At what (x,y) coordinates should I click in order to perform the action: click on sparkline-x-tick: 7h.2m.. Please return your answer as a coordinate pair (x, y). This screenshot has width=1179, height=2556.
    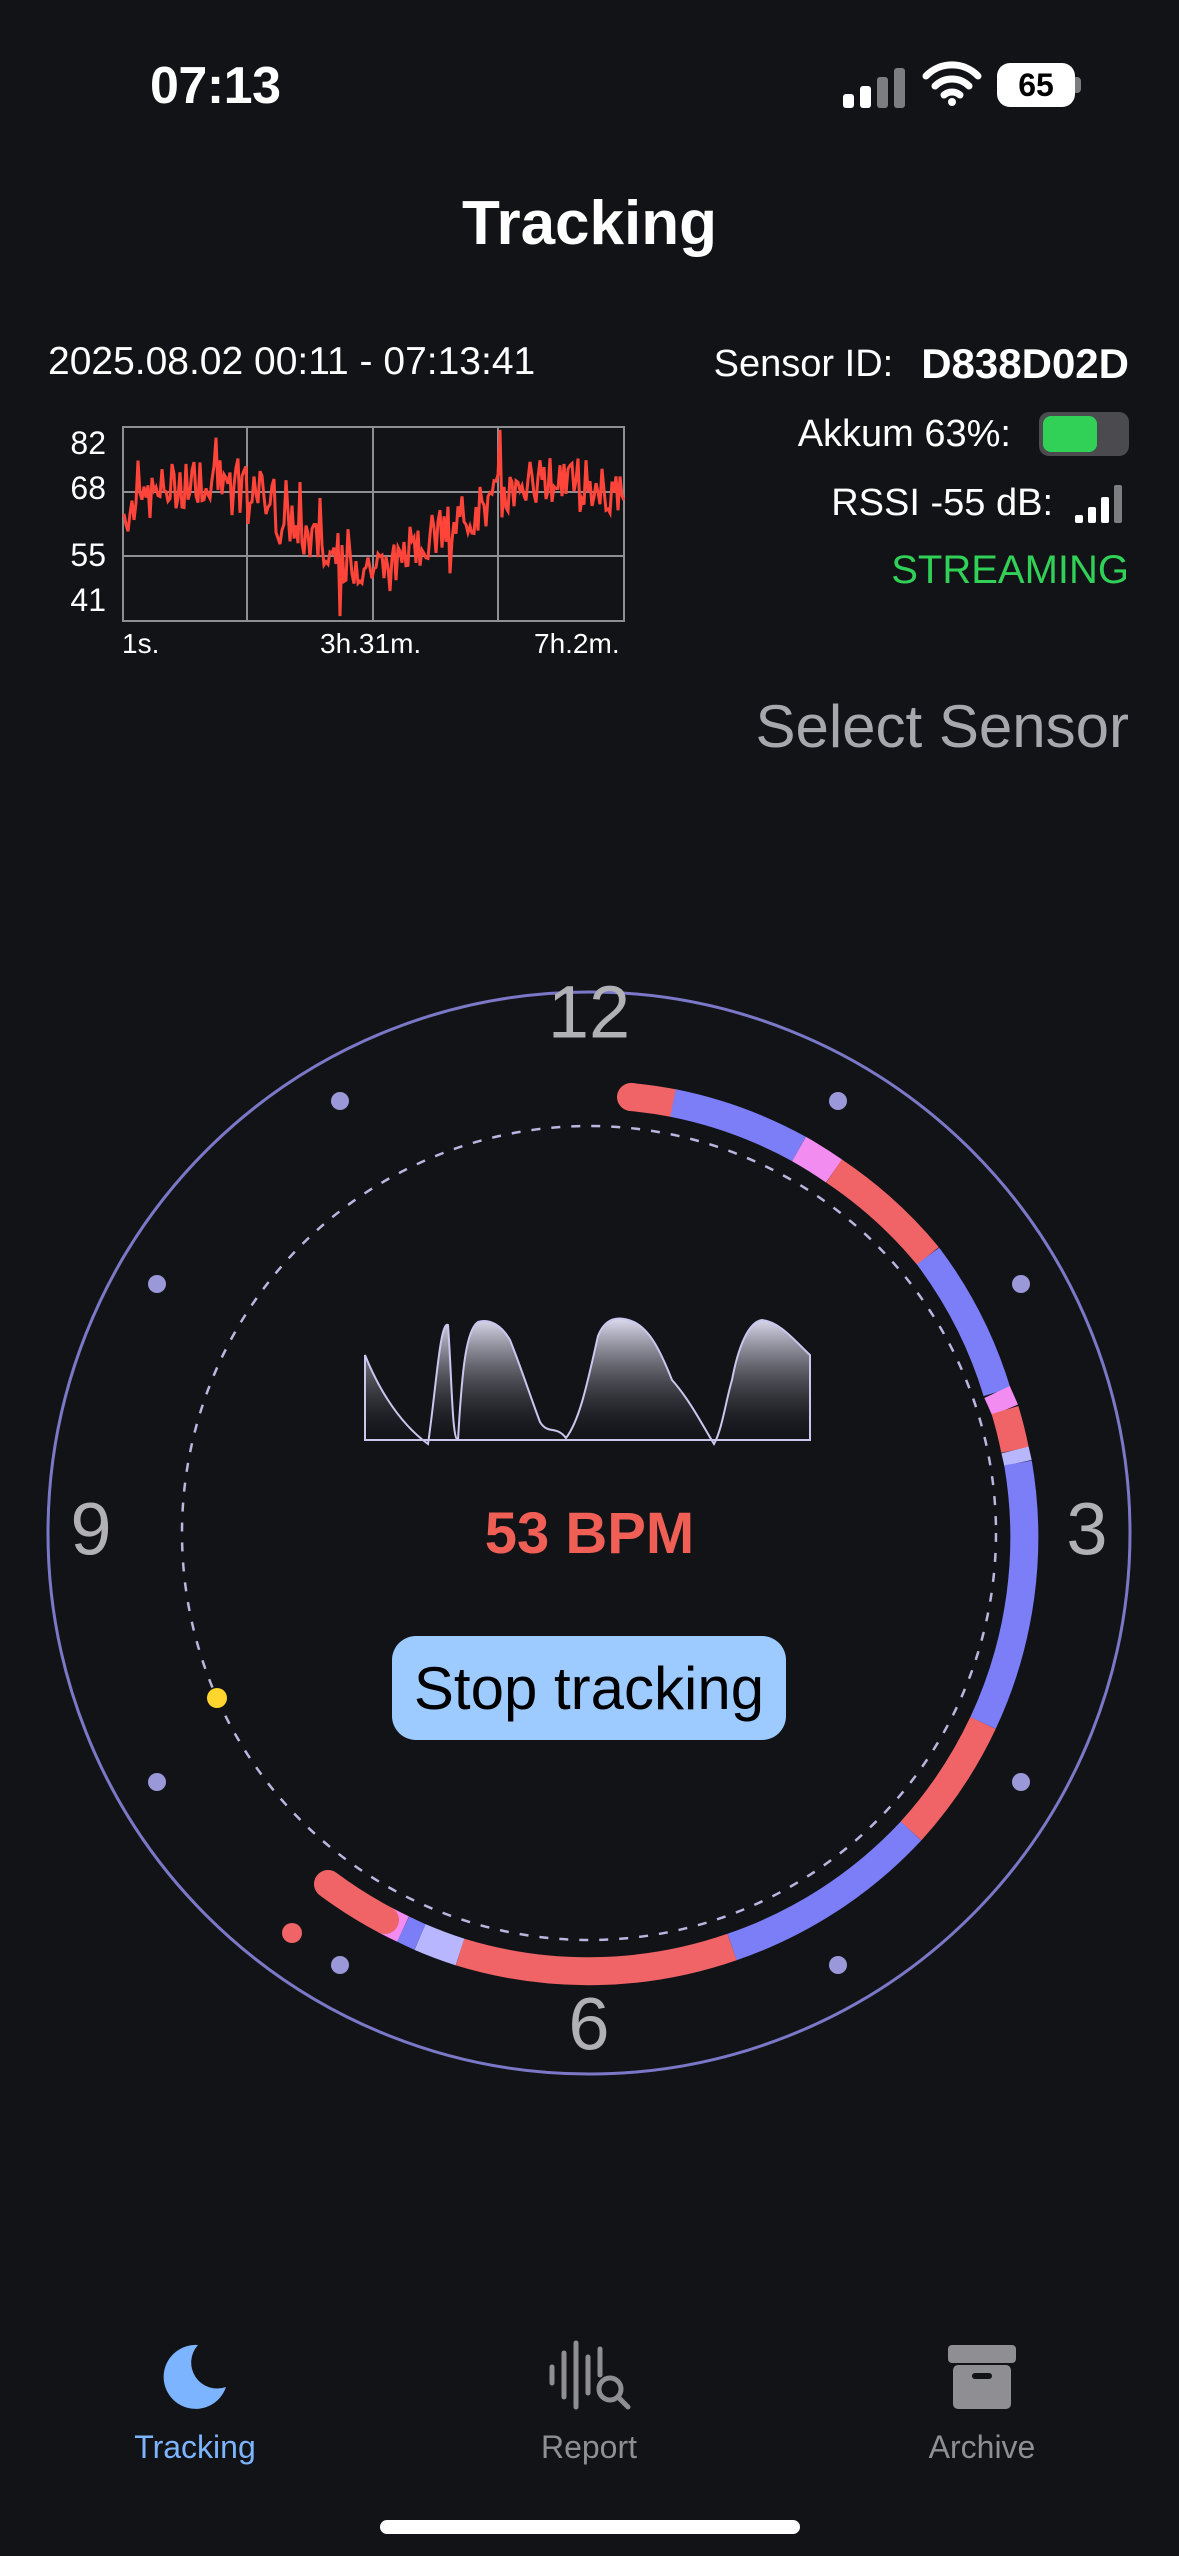
    Looking at the image, I should click on (577, 643).